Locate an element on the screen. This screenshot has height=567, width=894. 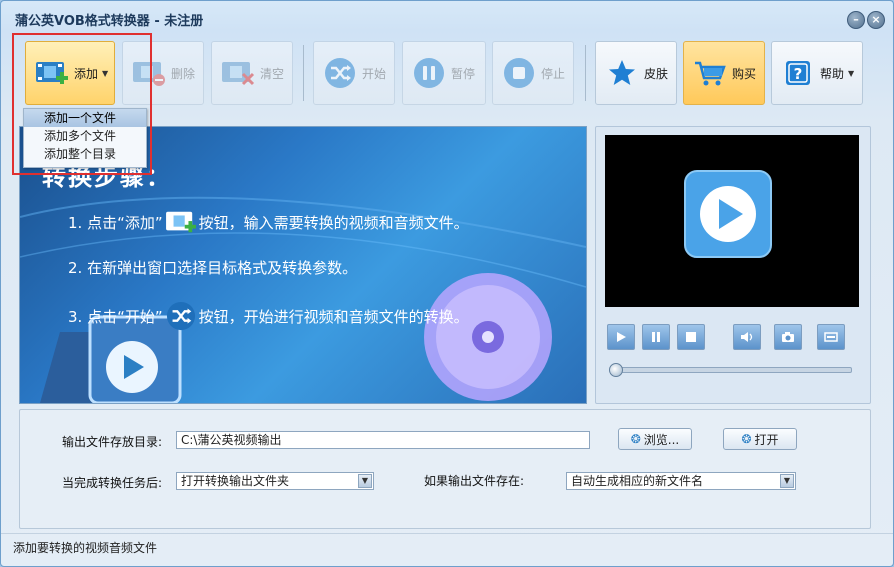
step-3-text-b: 按钮，开始进行视频和音频文件的转换。 is located at coordinates (333, 316).